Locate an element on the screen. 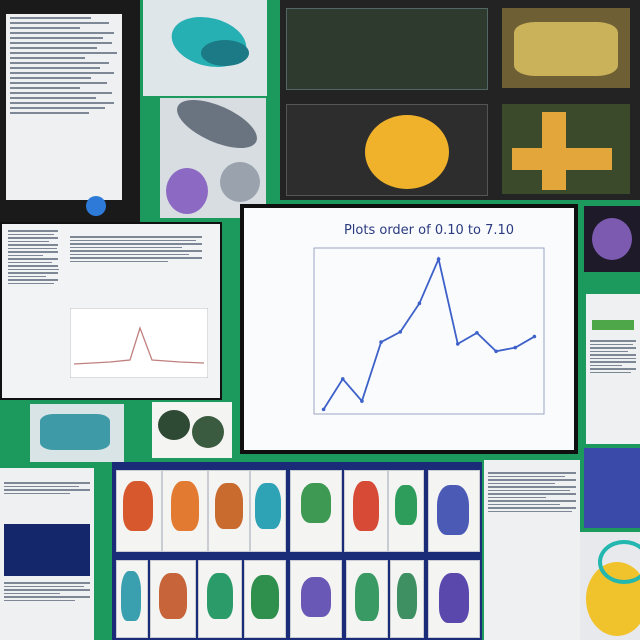 This screenshot has width=640, height=640. document-panel-top-left is located at coordinates (70, 111).